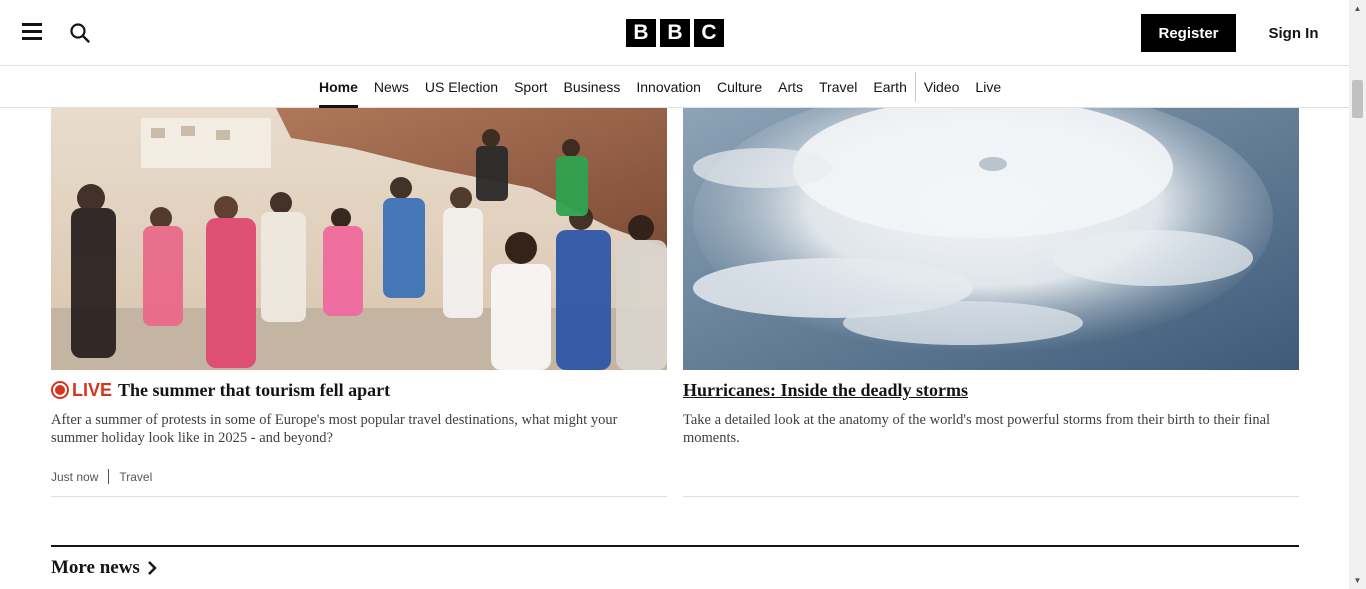 Image resolution: width=1366 pixels, height=589 pixels. What do you see at coordinates (942, 87) in the screenshot?
I see `nav-item-video: Video` at bounding box center [942, 87].